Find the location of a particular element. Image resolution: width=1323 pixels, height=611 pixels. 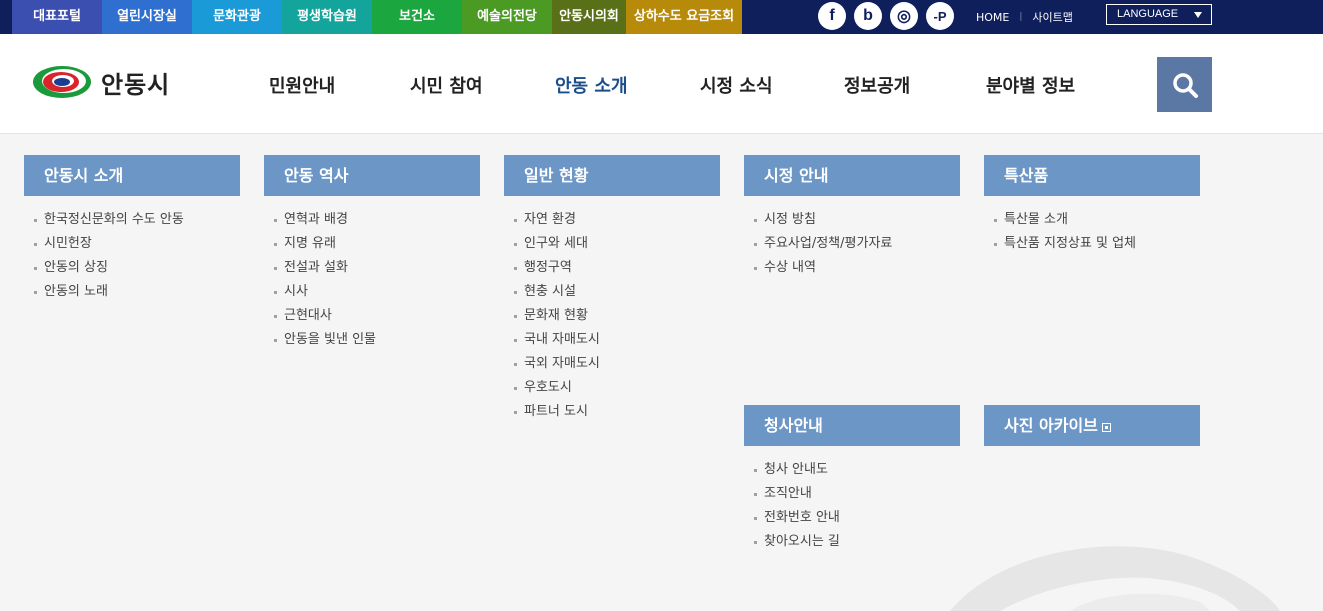

menu-item: 문화재 현황 is located at coordinates (557, 316).